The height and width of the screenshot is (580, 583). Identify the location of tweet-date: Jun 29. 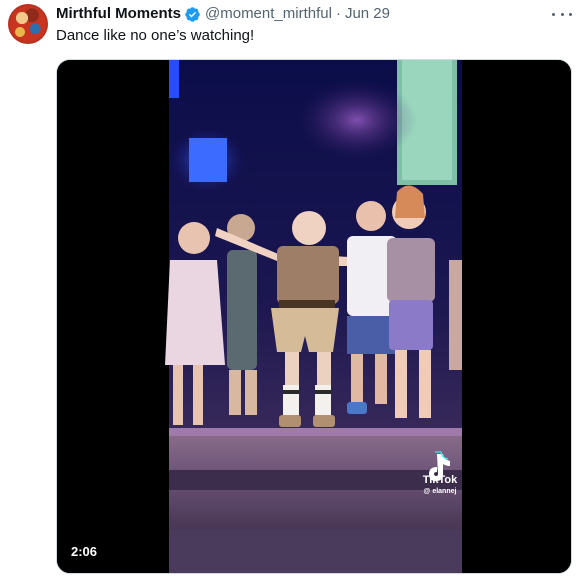
(367, 14).